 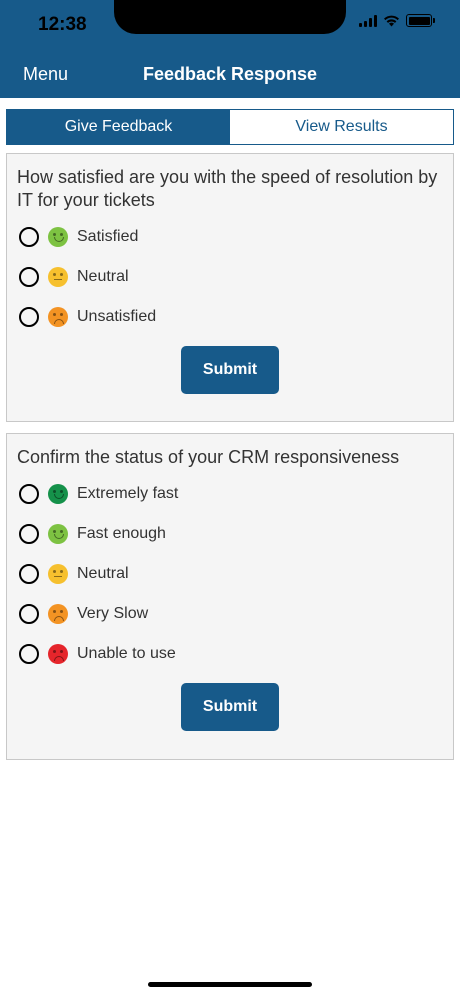 I want to click on option-label: Satisfied, so click(x=108, y=236).